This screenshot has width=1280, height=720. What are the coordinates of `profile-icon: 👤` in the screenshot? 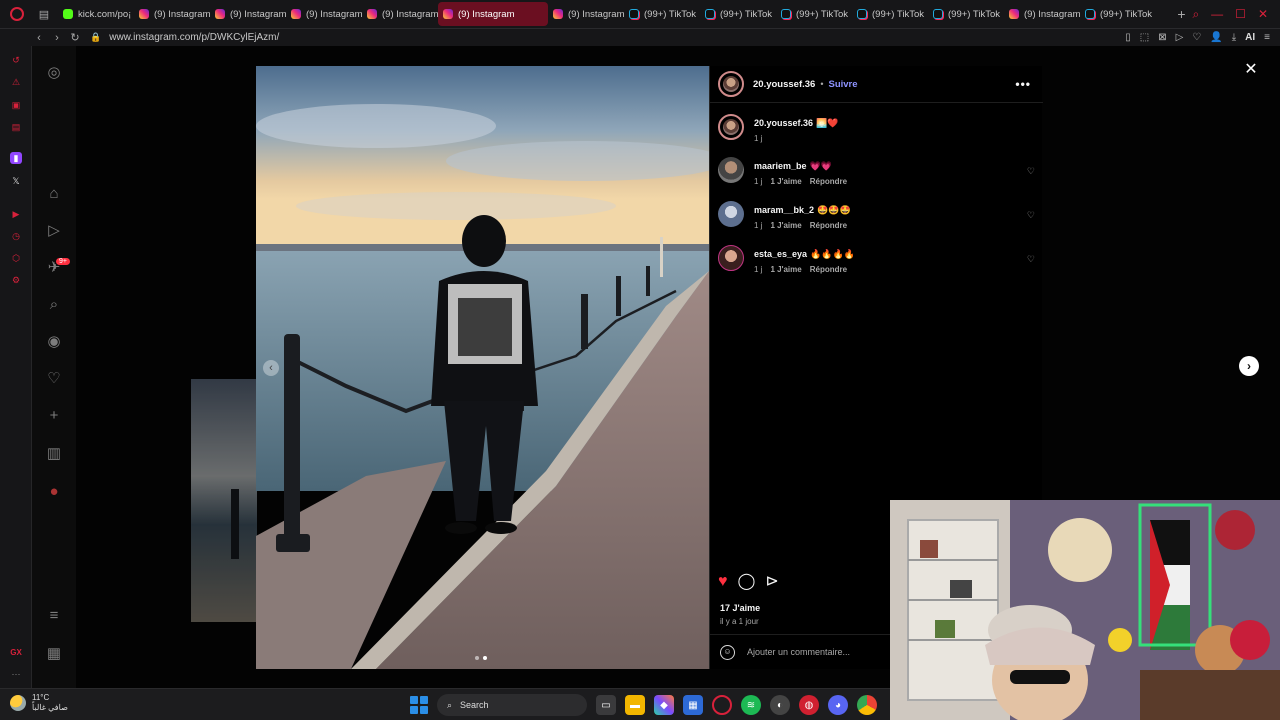 It's located at (1216, 37).